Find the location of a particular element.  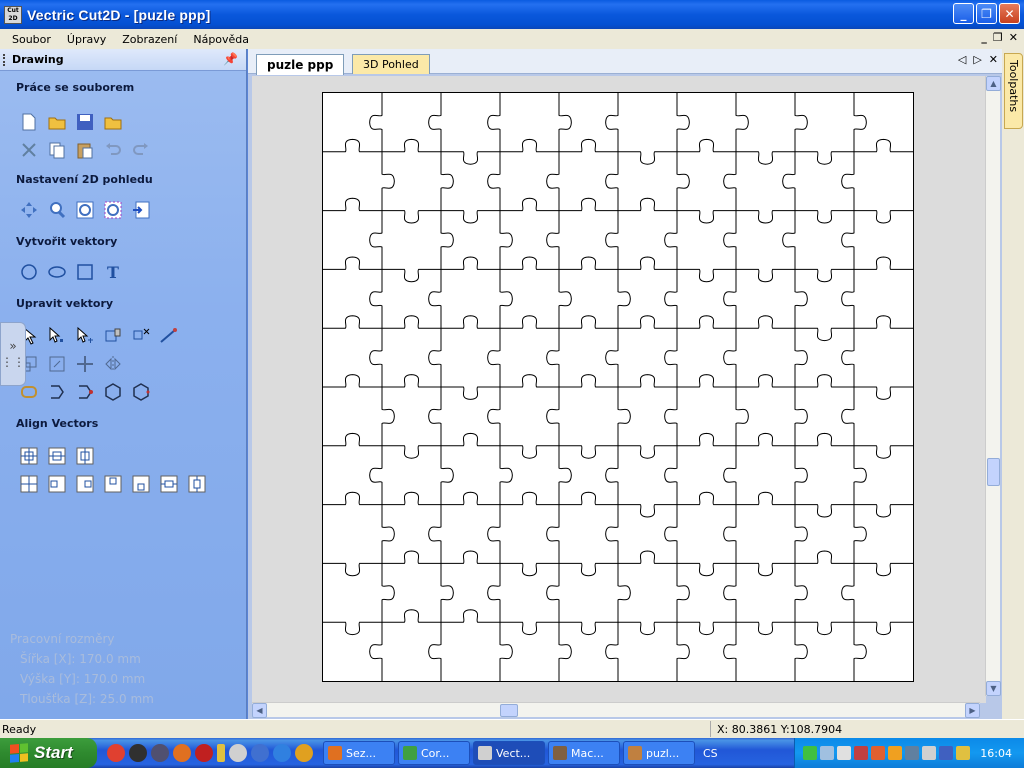

mirror-icon is located at coordinates (113, 364).